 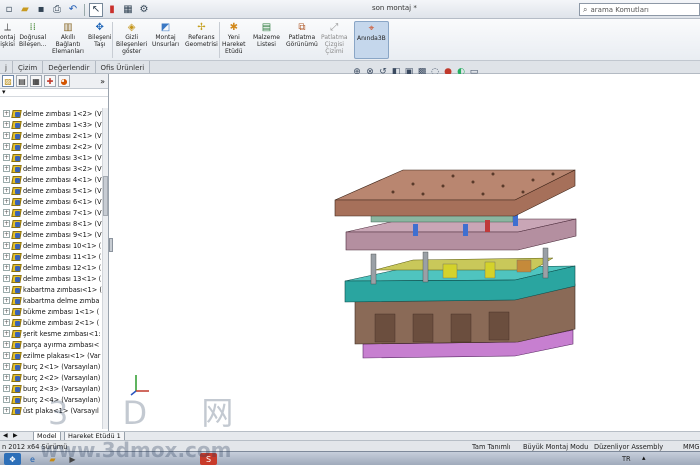 What do you see at coordinates (51, 234) in the screenshot?
I see `tree-item: + delme zımbası 9<1> (V` at bounding box center [51, 234].